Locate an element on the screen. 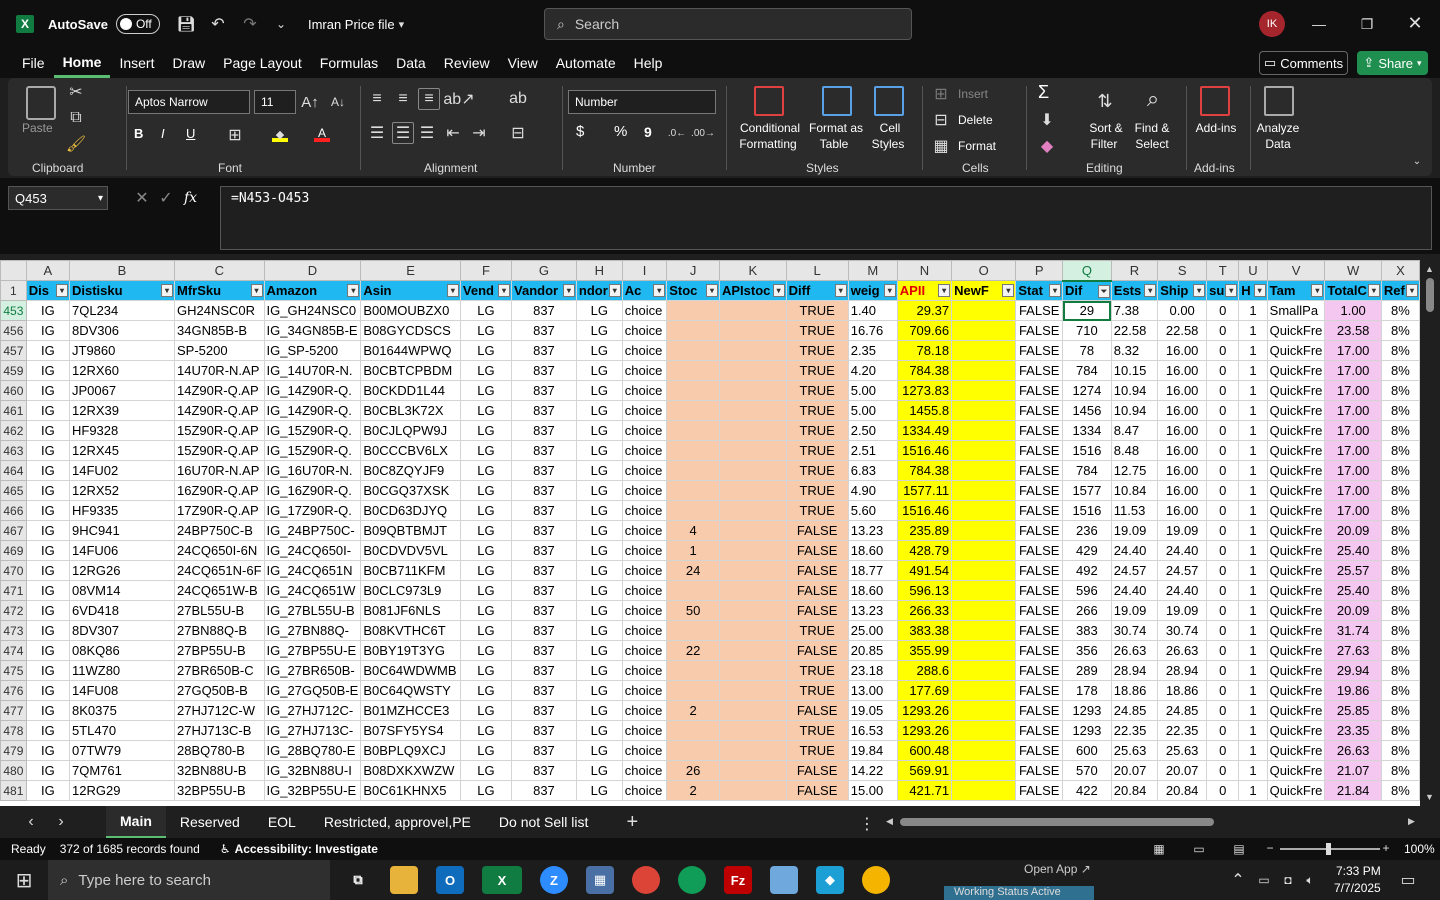 This screenshot has width=1440, height=900. table-cell: IG_15Z90R-Q. is located at coordinates (312, 430).